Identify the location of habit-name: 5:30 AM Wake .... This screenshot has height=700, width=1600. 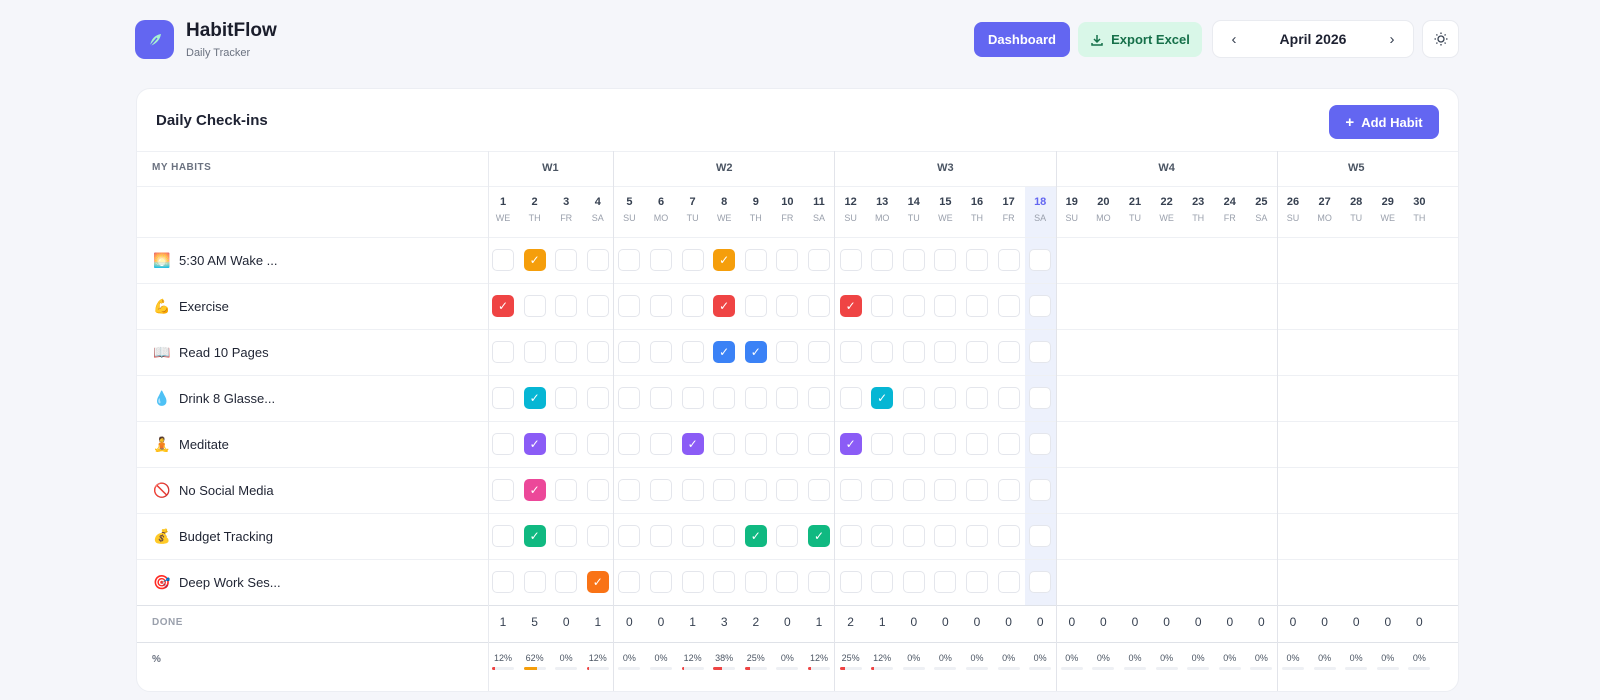
(228, 260).